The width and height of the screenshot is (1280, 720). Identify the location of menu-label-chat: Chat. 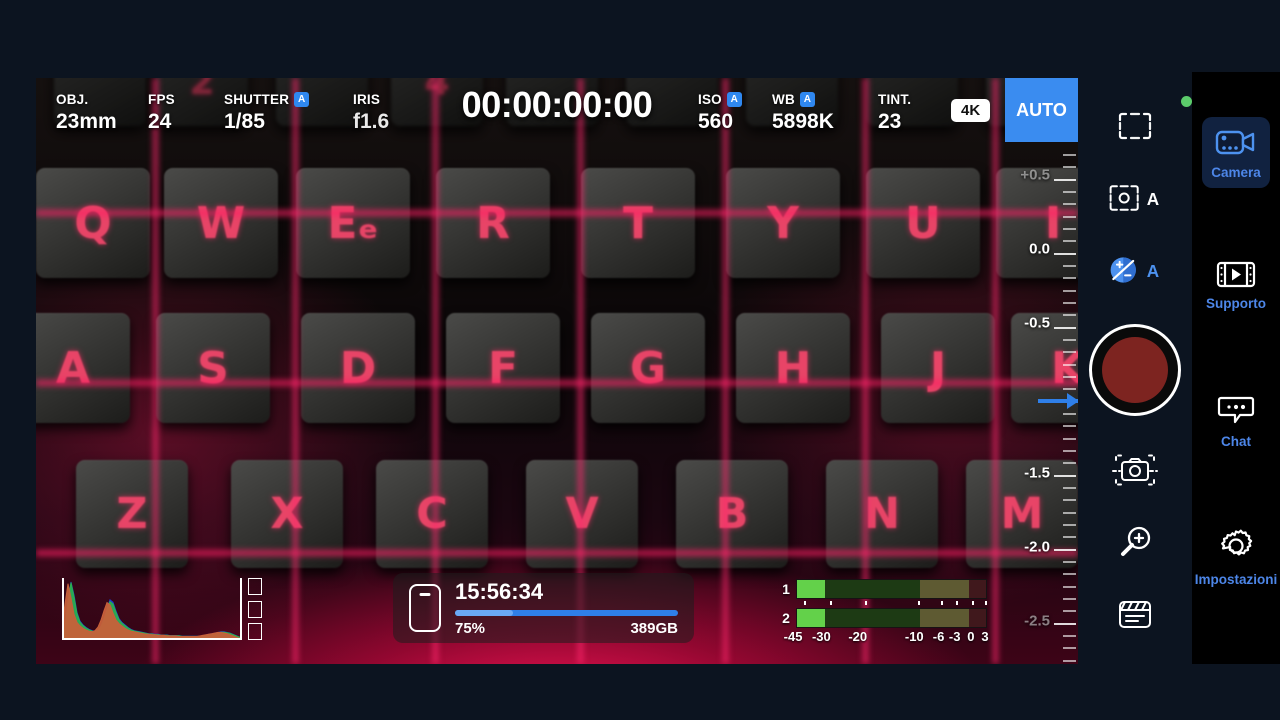
(1236, 441).